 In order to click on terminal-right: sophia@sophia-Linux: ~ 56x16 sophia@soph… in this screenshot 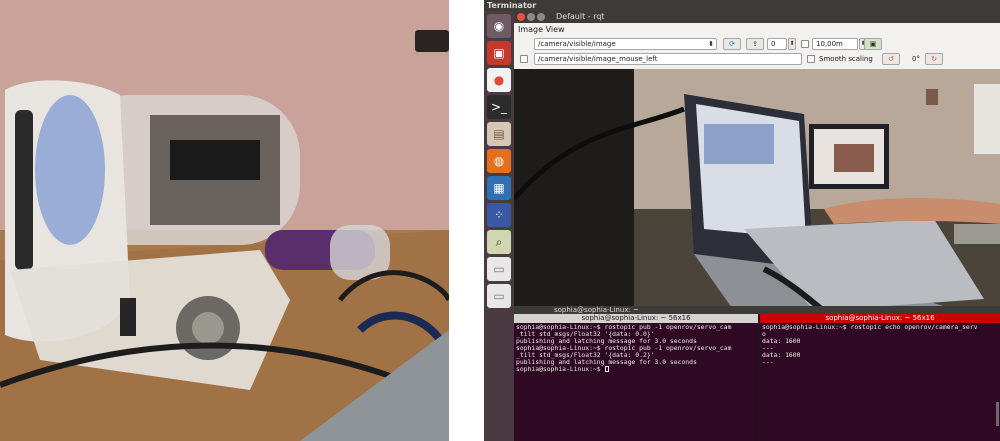, I will do `click(880, 377)`.